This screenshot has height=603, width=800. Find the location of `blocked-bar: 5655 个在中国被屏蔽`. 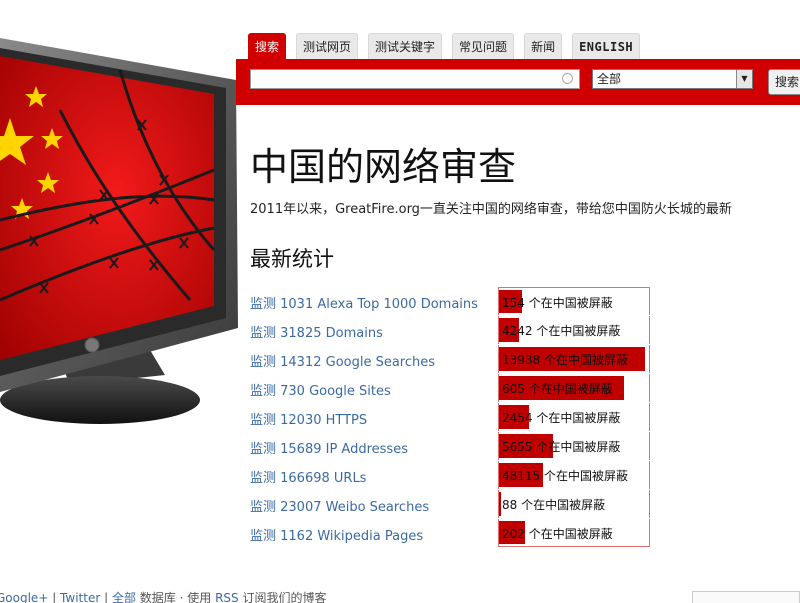

blocked-bar: 5655 个在中国被屏蔽 is located at coordinates (574, 446).